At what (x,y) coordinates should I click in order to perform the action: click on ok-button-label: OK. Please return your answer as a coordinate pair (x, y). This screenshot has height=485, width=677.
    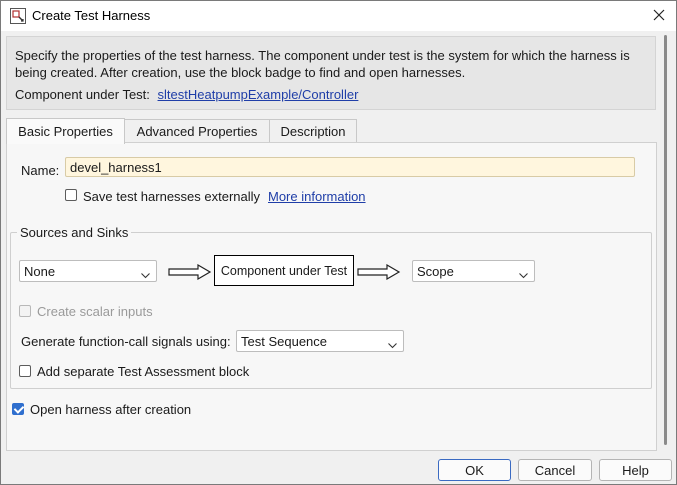
    Looking at the image, I should click on (474, 470).